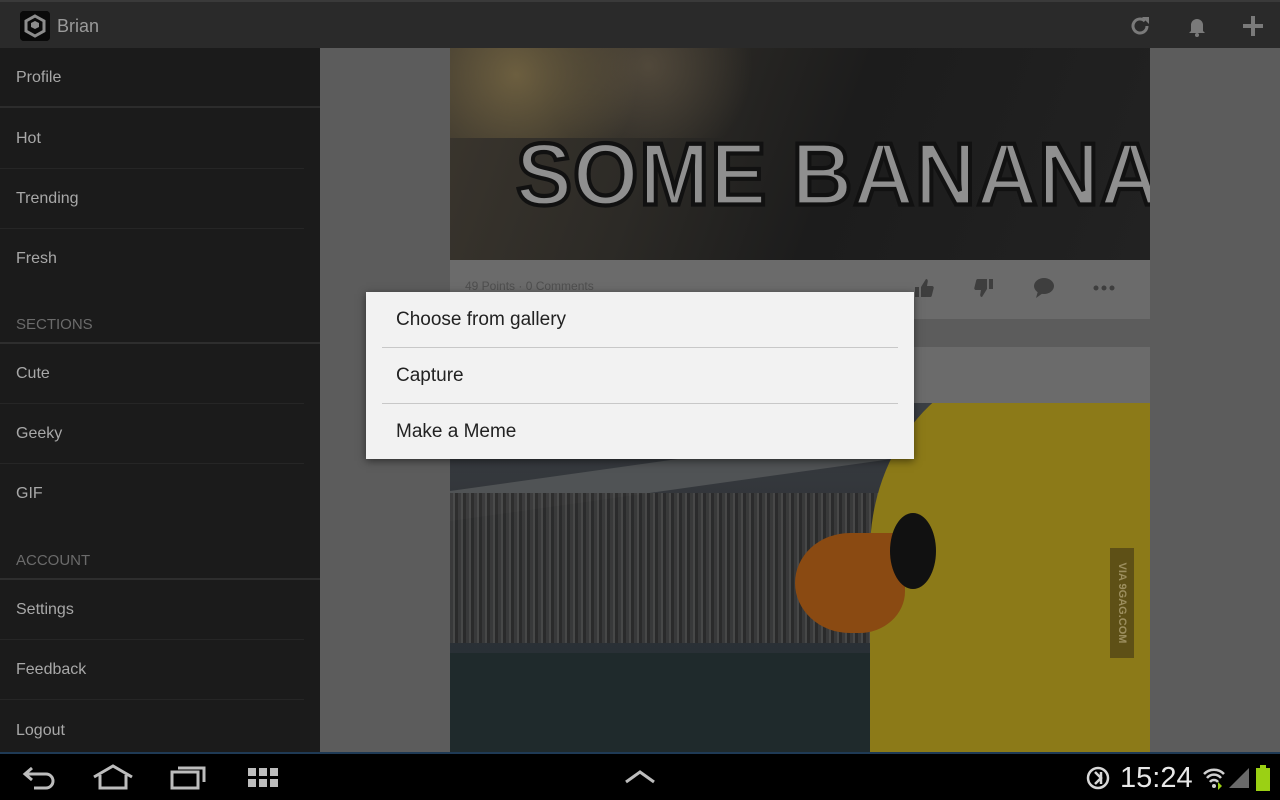 This screenshot has height=800, width=1280. What do you see at coordinates (39, 779) in the screenshot?
I see `back-icon` at bounding box center [39, 779].